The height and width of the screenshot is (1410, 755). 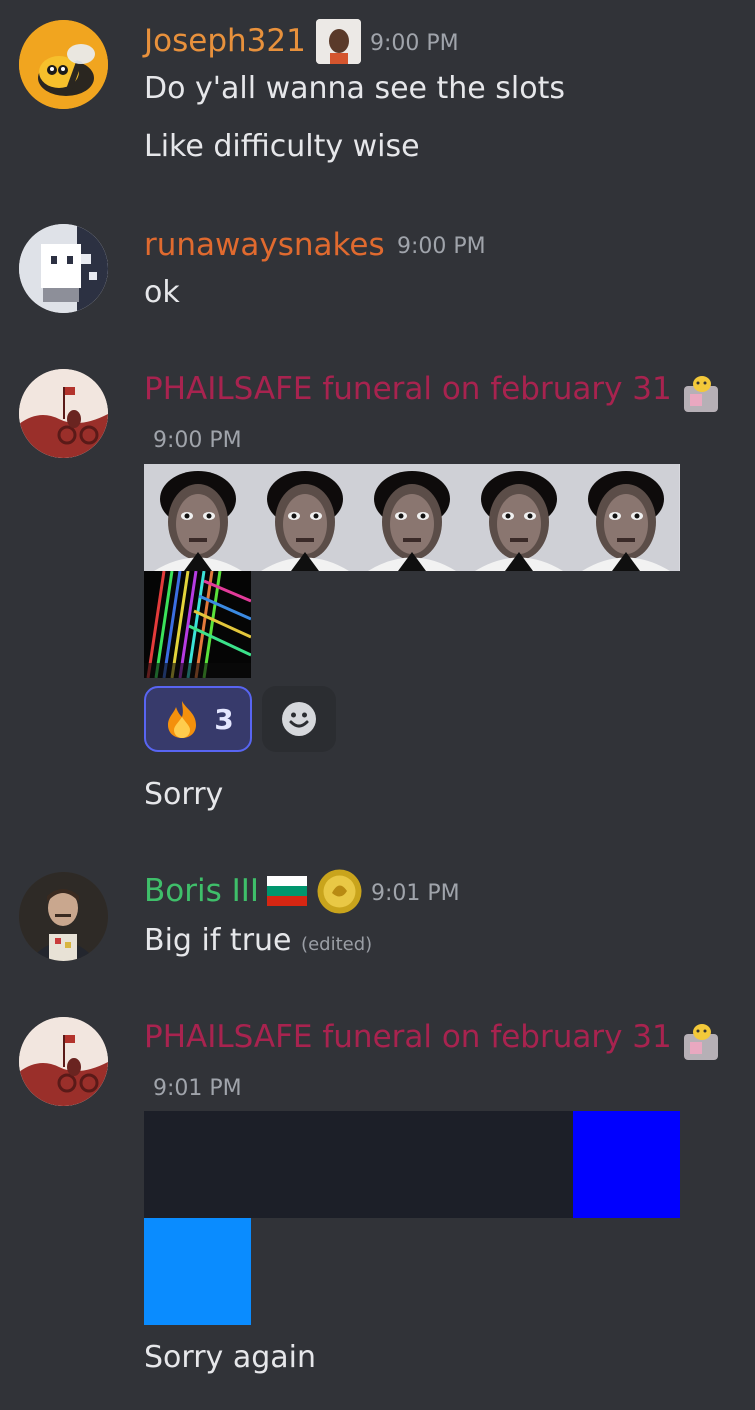 I want to click on portrait-avatar-image, so click(x=63, y=916).